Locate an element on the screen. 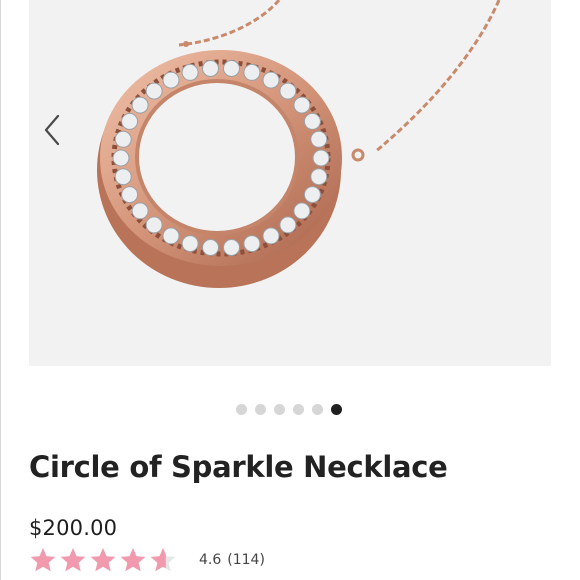 This screenshot has width=580, height=580. product-title: Circle of Sparkle Necklace is located at coordinates (238, 467).